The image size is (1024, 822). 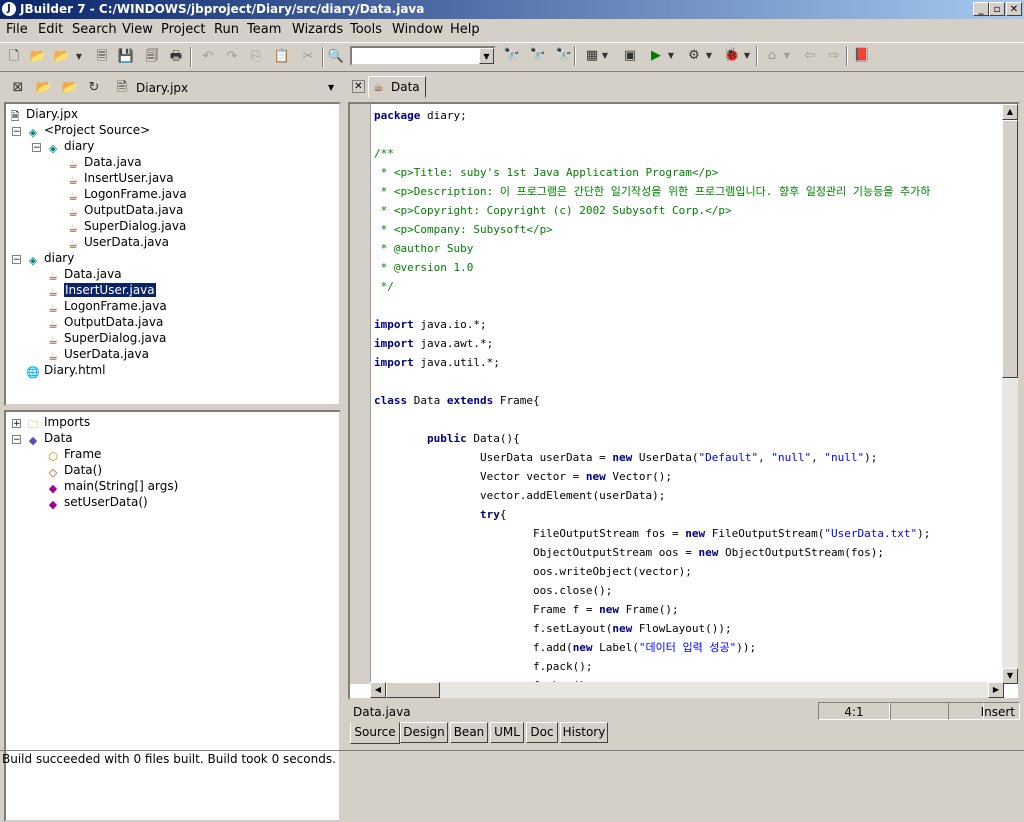 What do you see at coordinates (747, 56) in the screenshot?
I see `optimize-dropdown-icon: ▼` at bounding box center [747, 56].